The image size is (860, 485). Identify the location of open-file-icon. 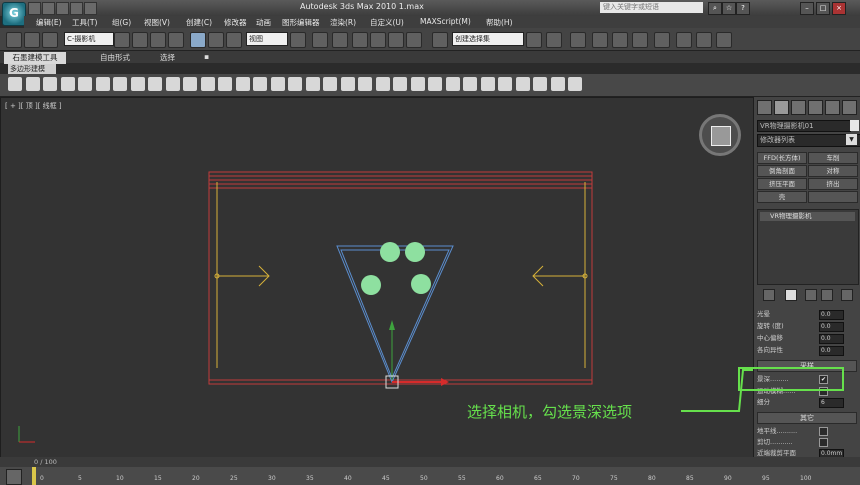
(48, 8).